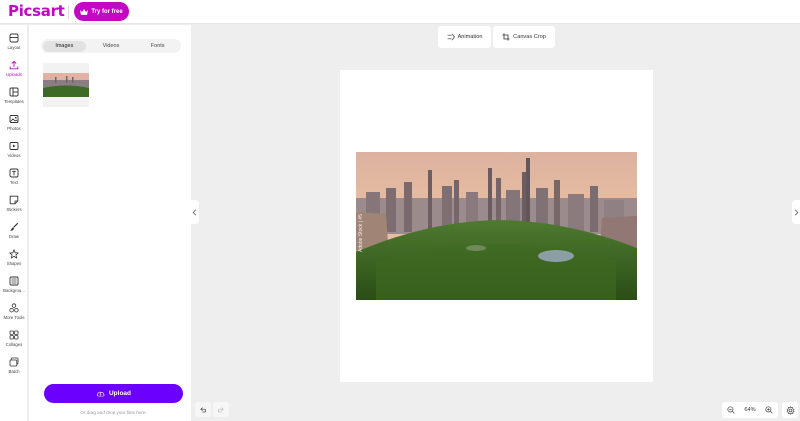 The width and height of the screenshot is (800, 421). What do you see at coordinates (14, 308) in the screenshot?
I see `tools-icon` at bounding box center [14, 308].